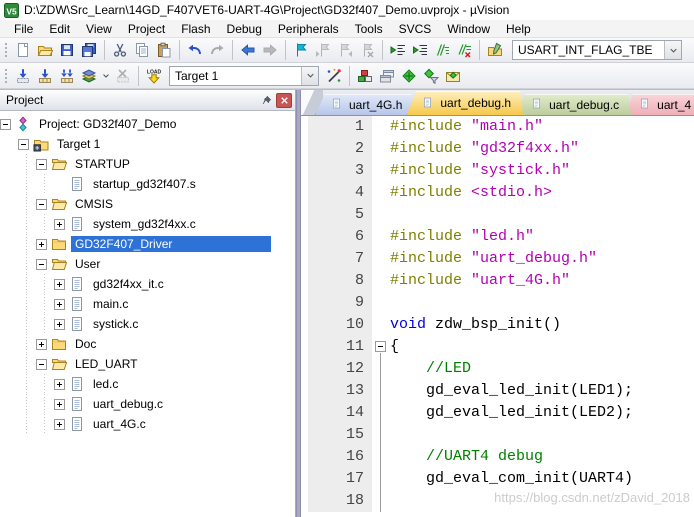  What do you see at coordinates (518, 29) in the screenshot?
I see `menu-help: Help` at bounding box center [518, 29].